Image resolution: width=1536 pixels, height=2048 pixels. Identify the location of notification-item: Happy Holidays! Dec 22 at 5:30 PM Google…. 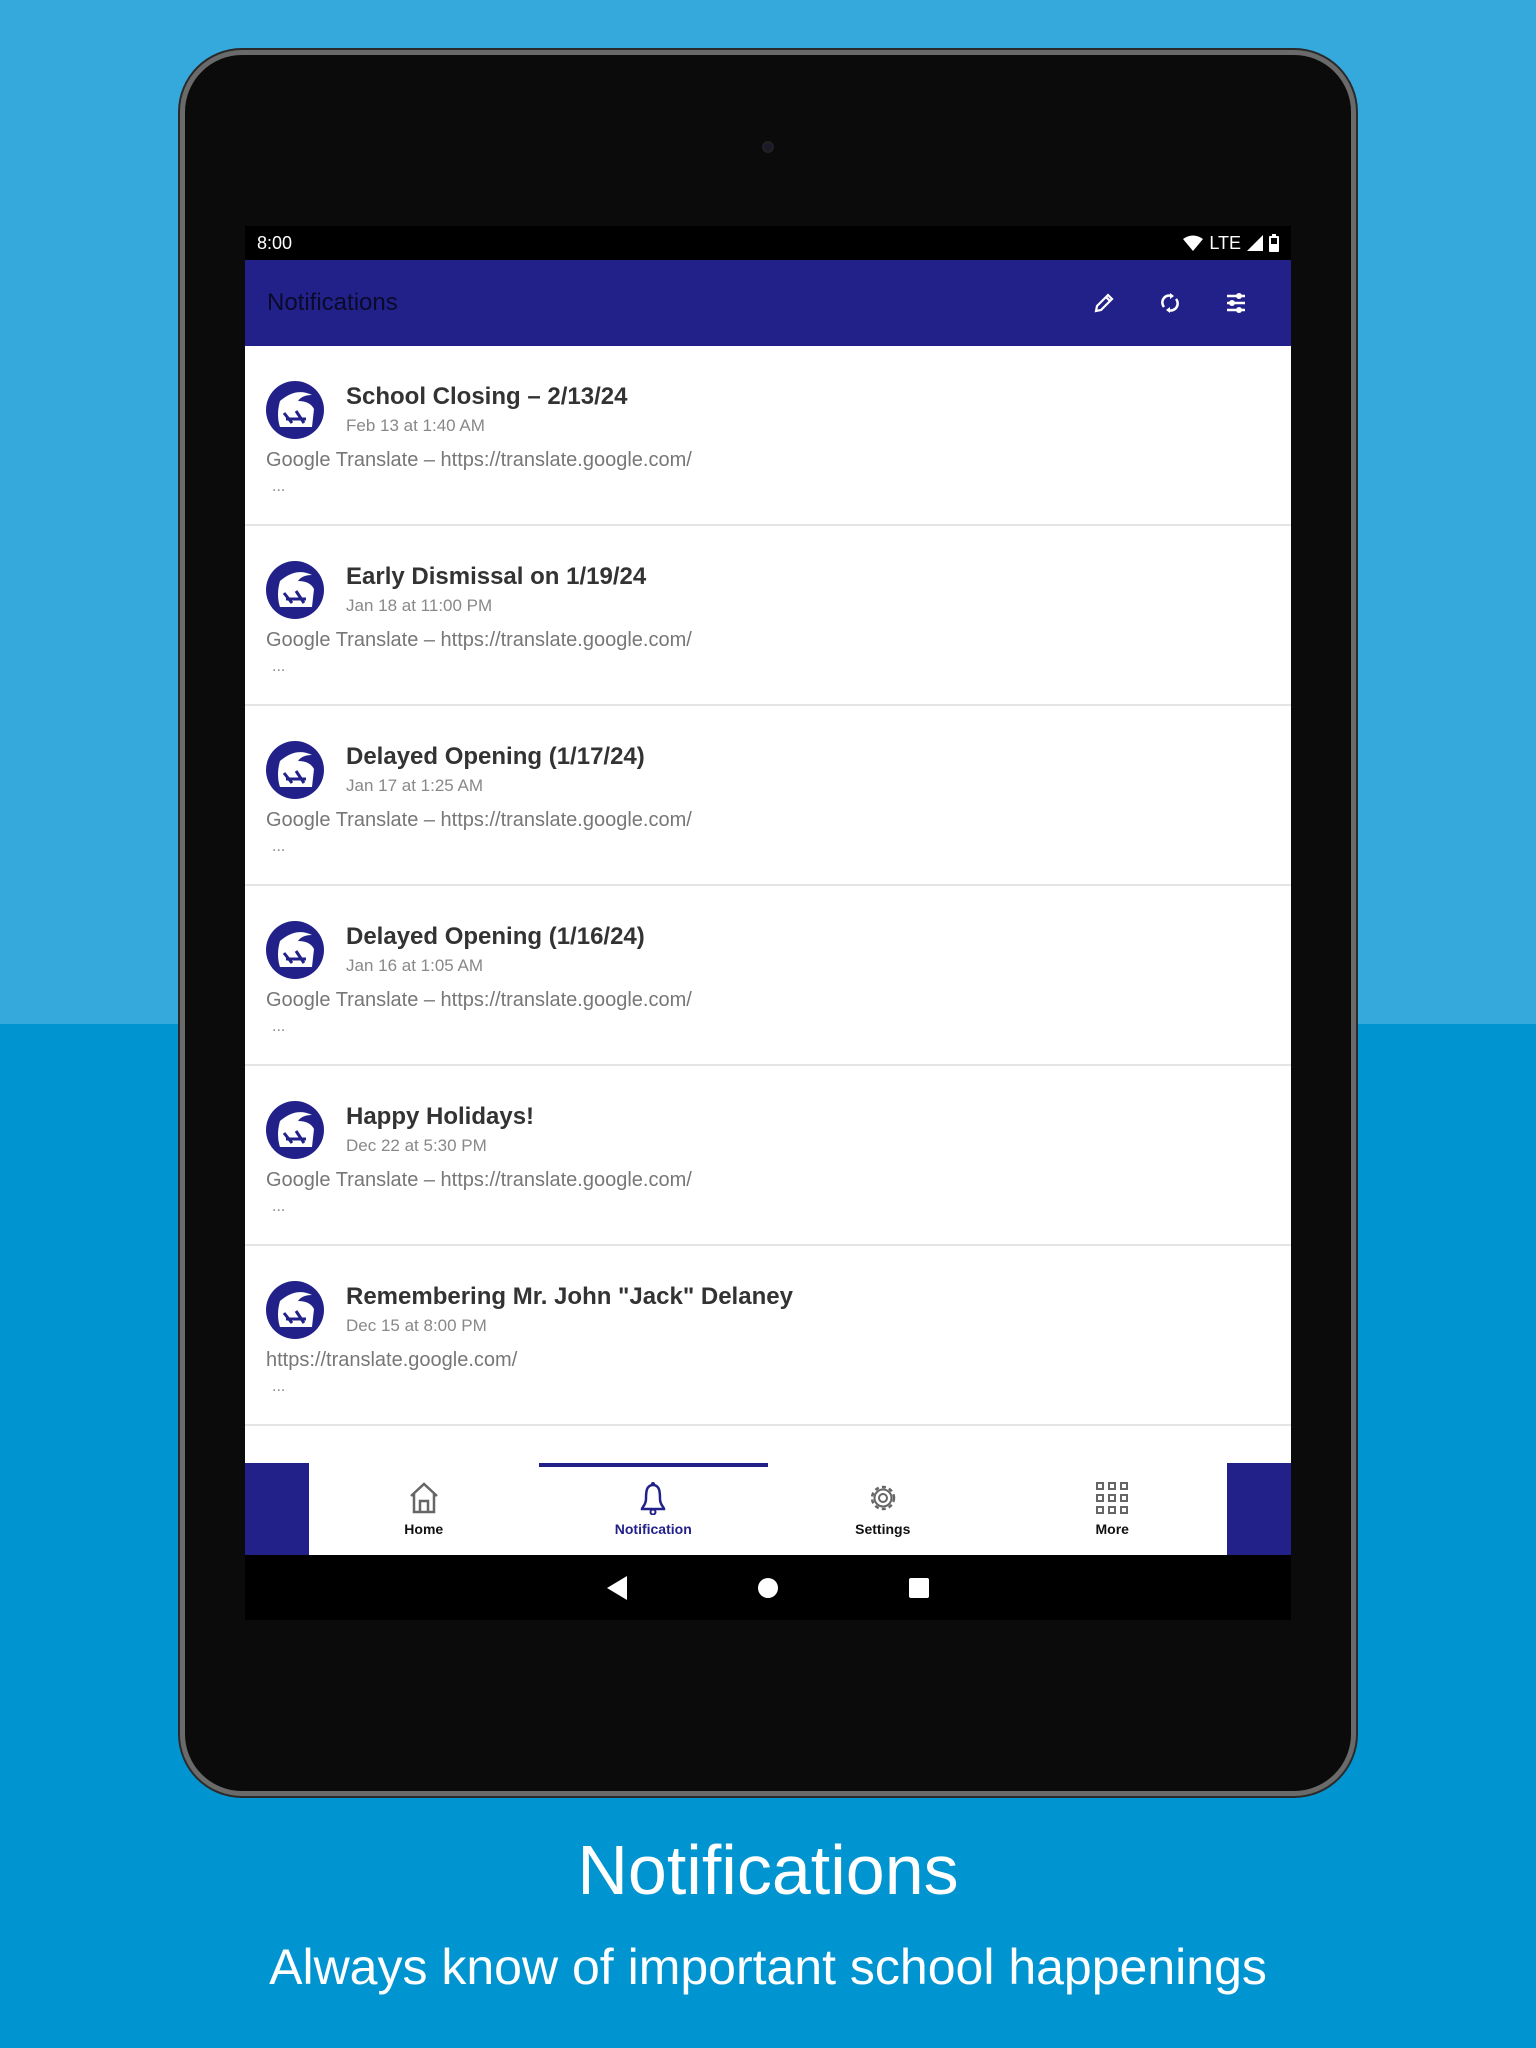
(768, 1156).